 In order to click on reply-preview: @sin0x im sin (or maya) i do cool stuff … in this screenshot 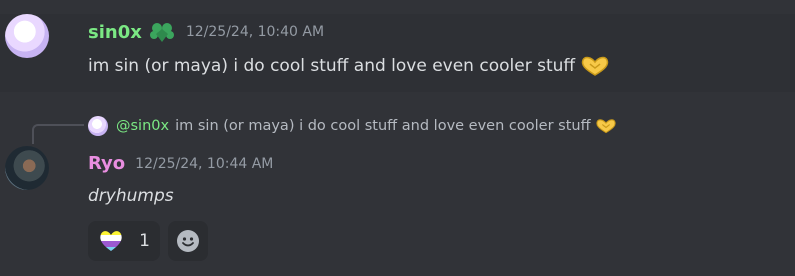, I will do `click(353, 126)`.